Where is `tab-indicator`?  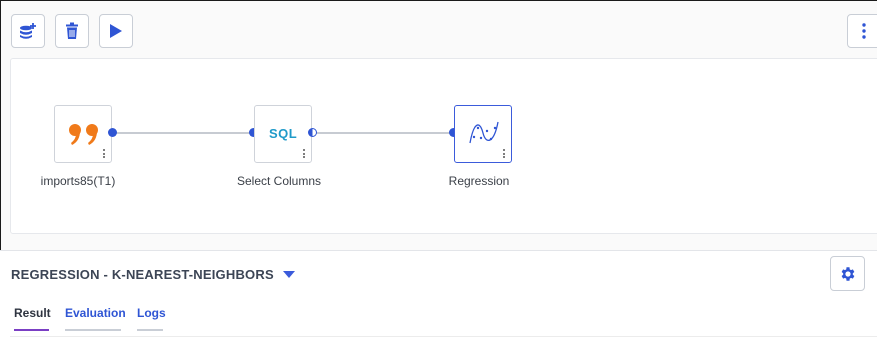 tab-indicator is located at coordinates (31, 330).